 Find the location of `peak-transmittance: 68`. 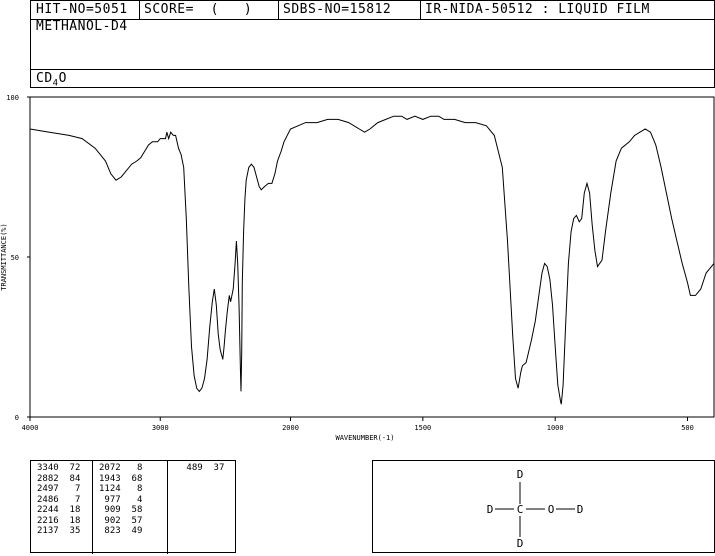

peak-transmittance: 68 is located at coordinates (131, 478).